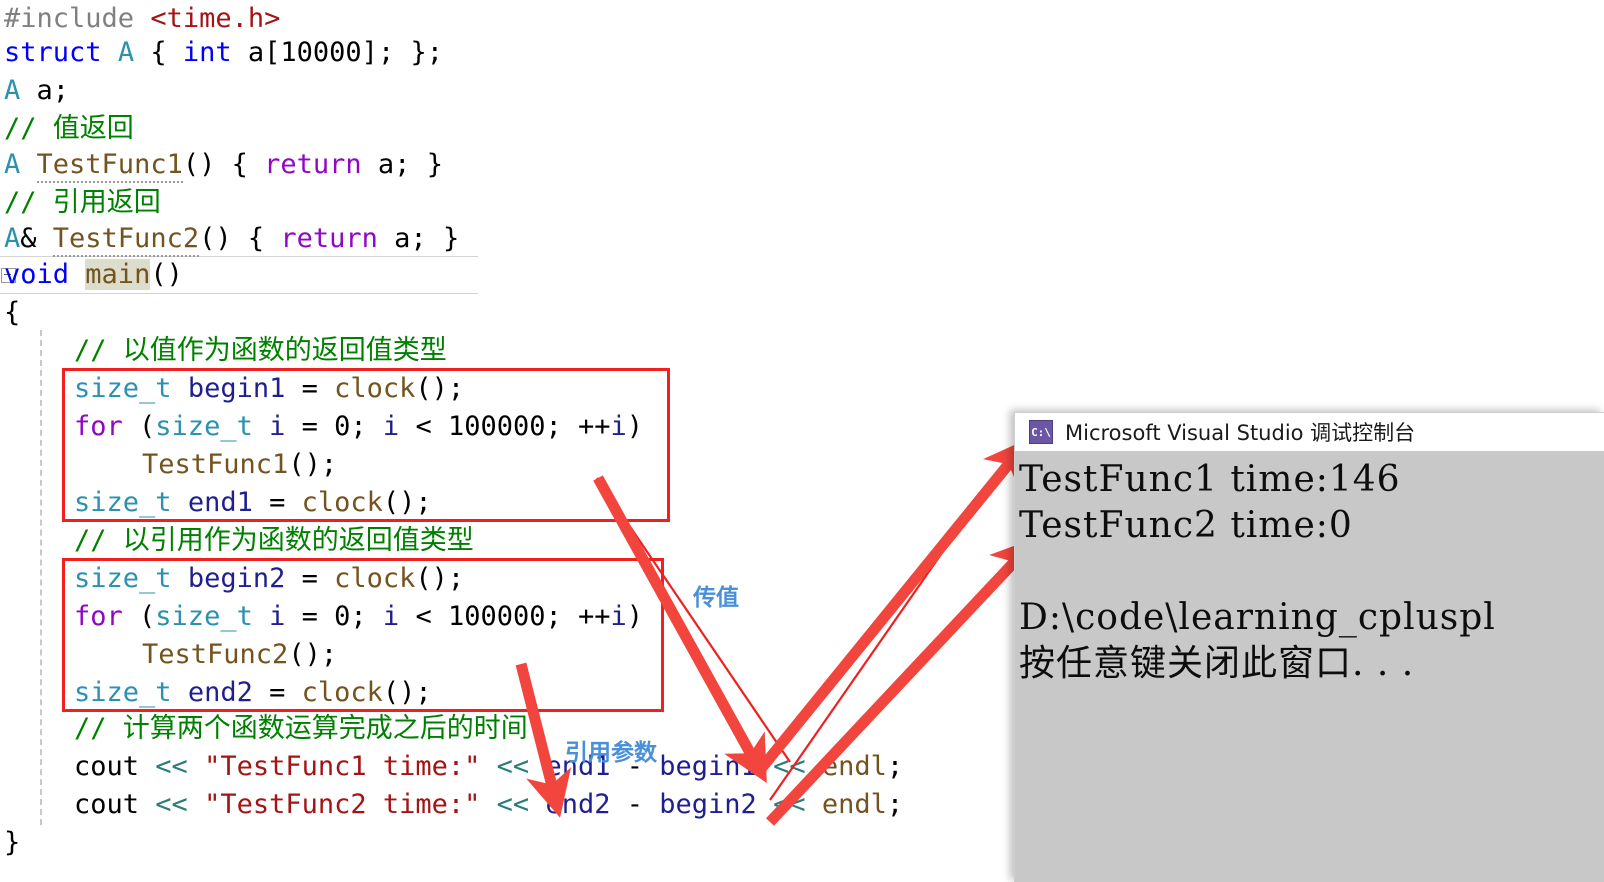  I want to click on code-token: begin2, so click(236, 578).